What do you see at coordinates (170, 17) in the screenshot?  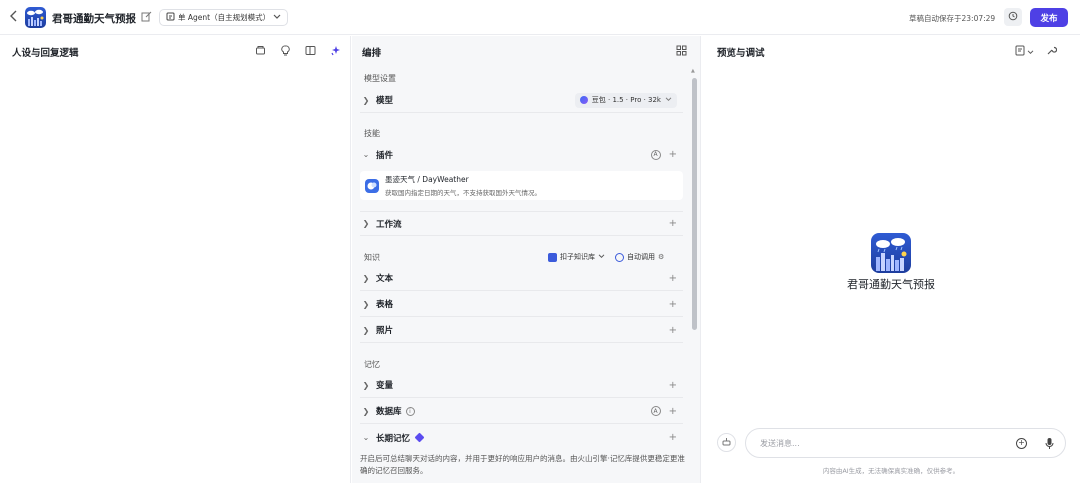 I see `agent-mode-icon` at bounding box center [170, 17].